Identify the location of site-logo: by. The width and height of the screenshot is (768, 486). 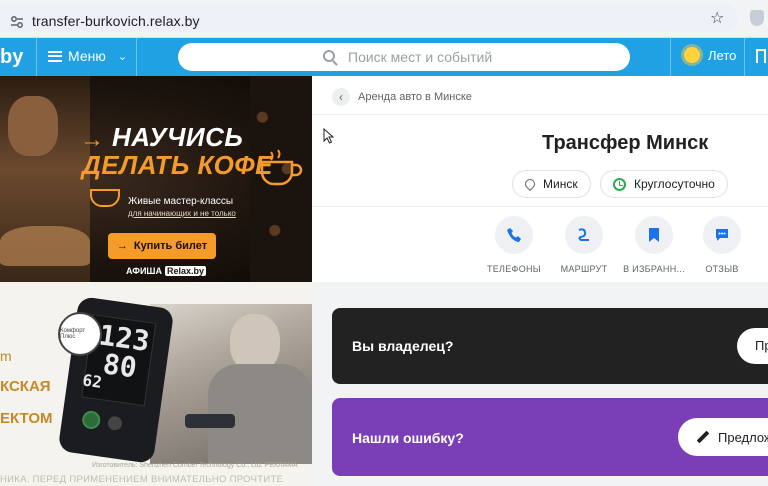
(11, 57).